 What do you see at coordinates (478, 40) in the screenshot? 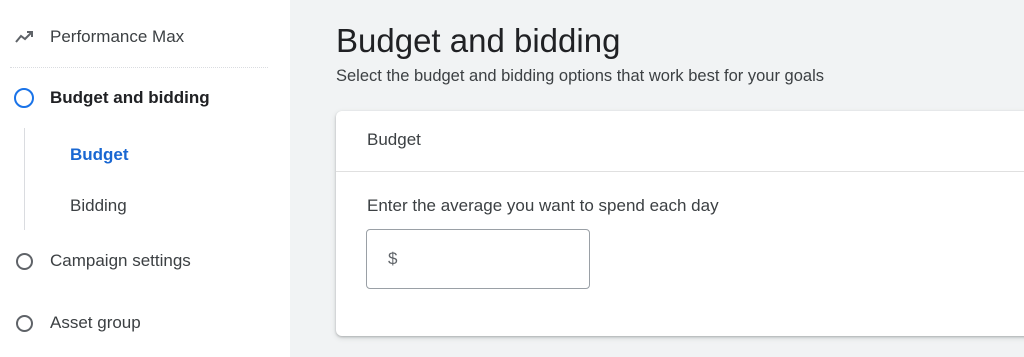
I see `page-title: Budget and bidding` at bounding box center [478, 40].